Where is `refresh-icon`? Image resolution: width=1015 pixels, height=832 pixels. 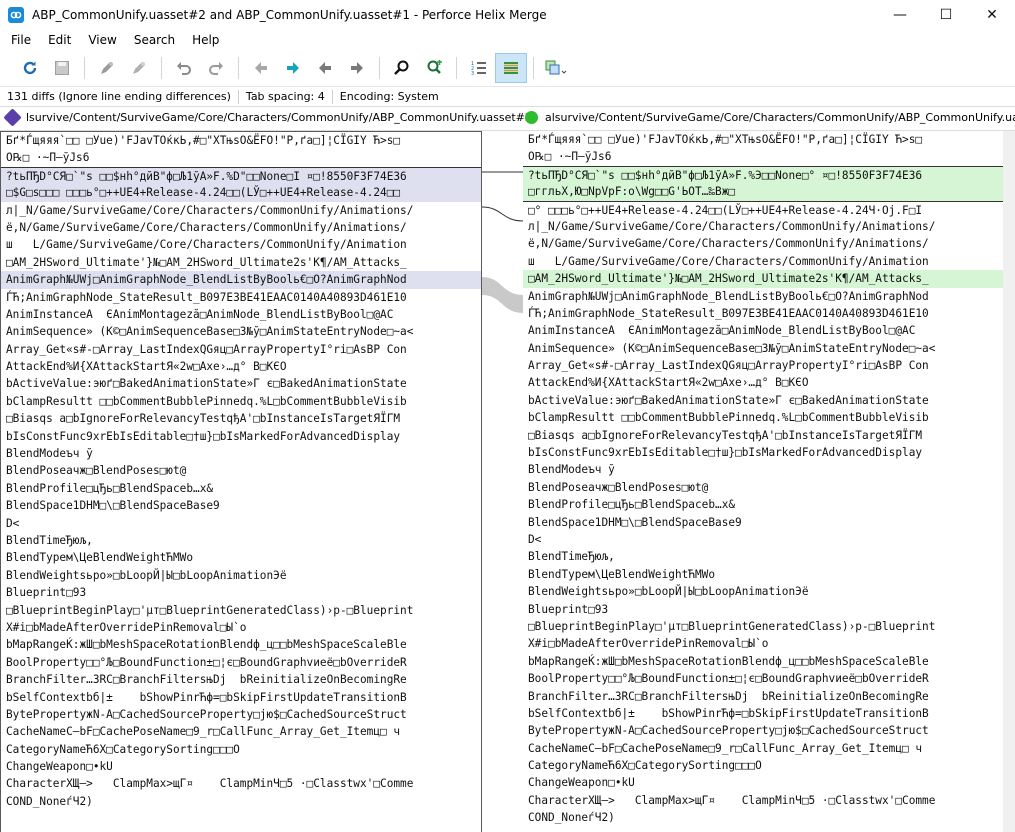
refresh-icon is located at coordinates (30, 68).